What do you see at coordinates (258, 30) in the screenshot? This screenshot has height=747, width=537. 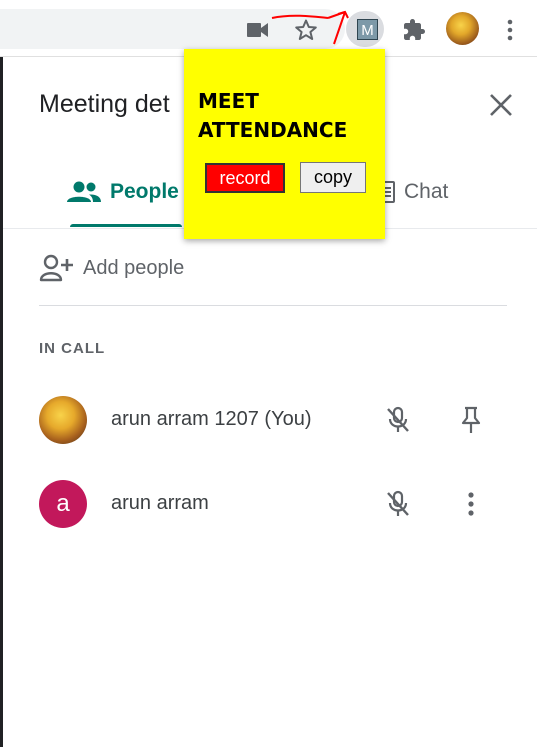 I see `video-camera-icon` at bounding box center [258, 30].